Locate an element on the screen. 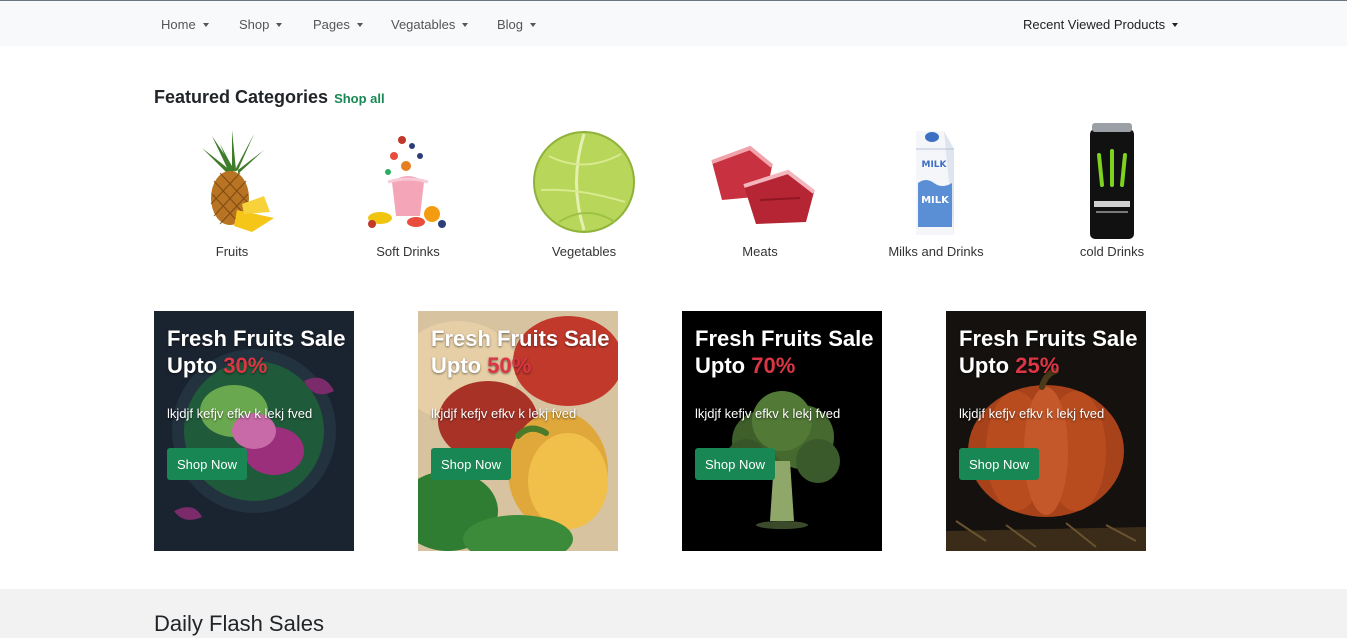 The height and width of the screenshot is (638, 1347). promo-3-percent: 70% is located at coordinates (773, 365).